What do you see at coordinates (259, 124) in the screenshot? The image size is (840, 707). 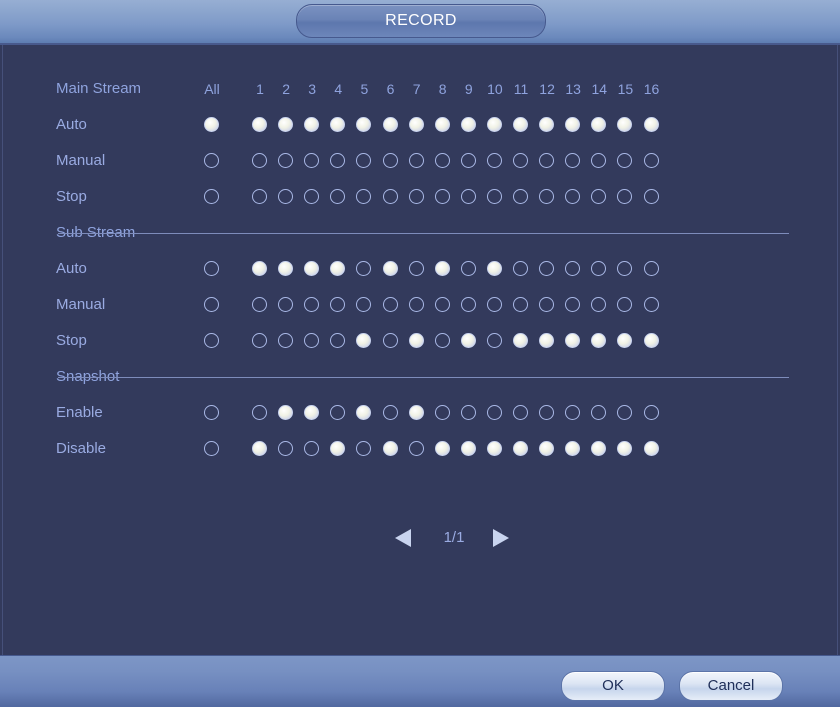 I see `radio-main_stream-auto-ch1` at bounding box center [259, 124].